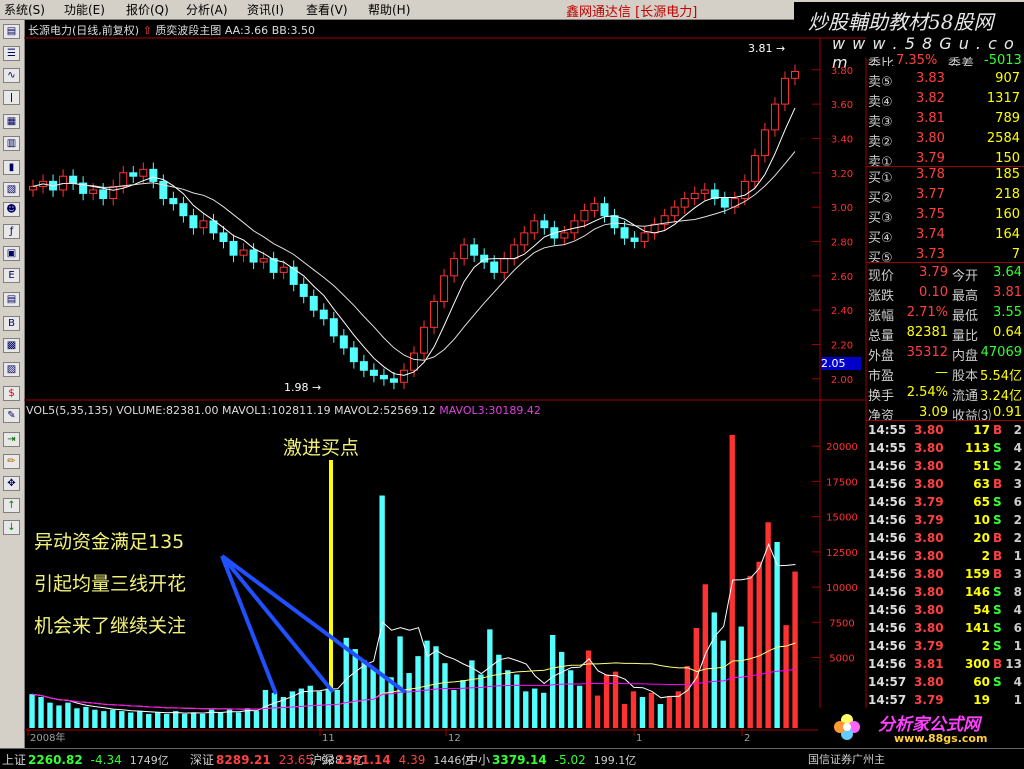  Describe the element at coordinates (847, 727) in the screenshot. I see `flower-logo-icon` at that location.